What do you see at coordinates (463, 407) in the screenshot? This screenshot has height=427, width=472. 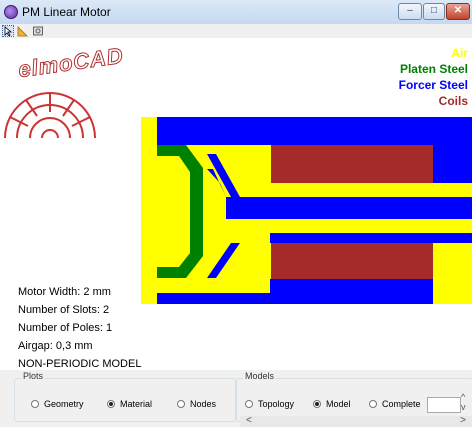 I see `spinner-down-icon: v` at bounding box center [463, 407].